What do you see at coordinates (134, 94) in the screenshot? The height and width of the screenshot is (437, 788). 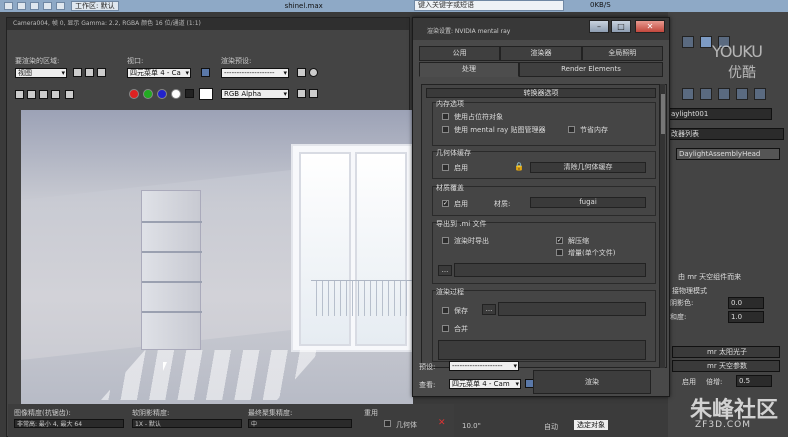 I see `red-channel-icon` at bounding box center [134, 94].